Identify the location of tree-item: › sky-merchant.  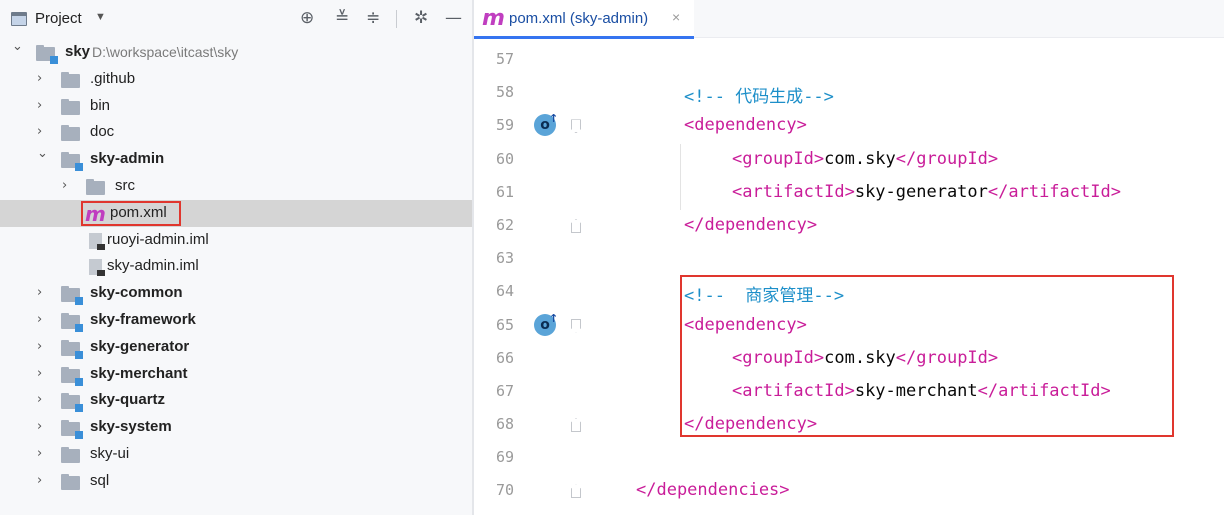
(236, 374).